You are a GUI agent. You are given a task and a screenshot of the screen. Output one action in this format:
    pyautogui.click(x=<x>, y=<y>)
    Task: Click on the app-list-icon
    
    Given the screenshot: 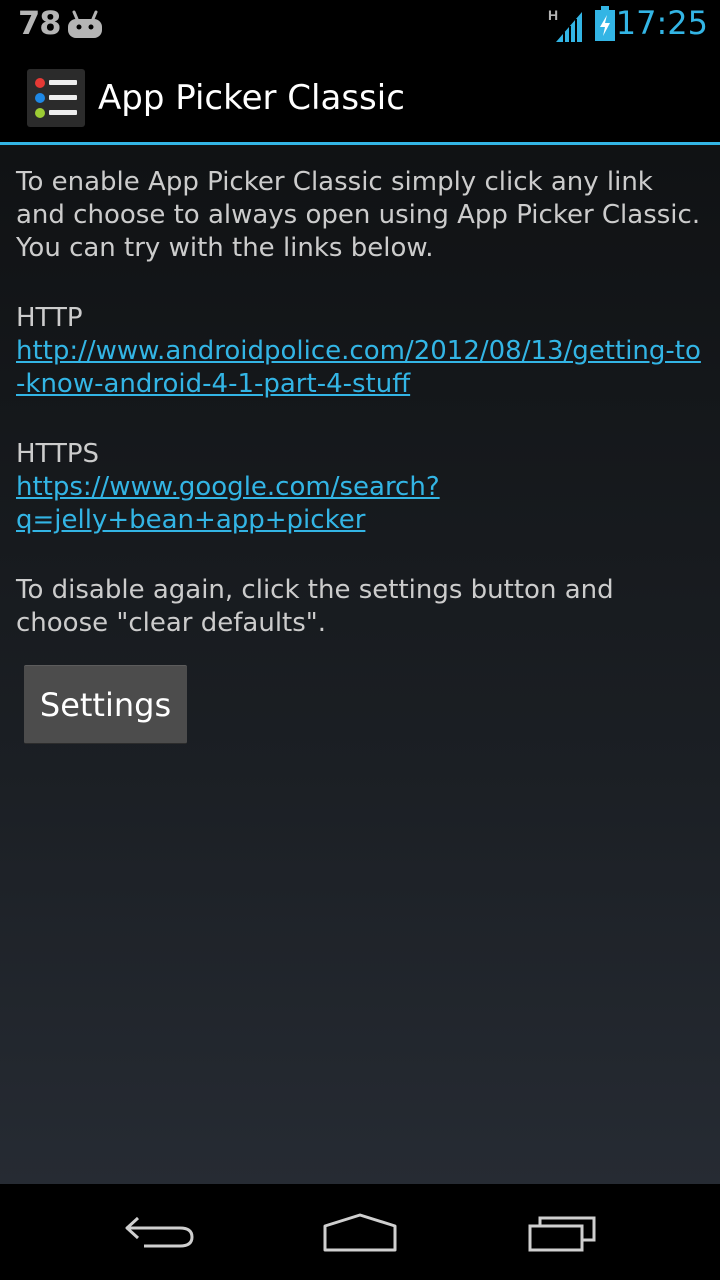 What is the action you would take?
    pyautogui.click(x=56, y=98)
    